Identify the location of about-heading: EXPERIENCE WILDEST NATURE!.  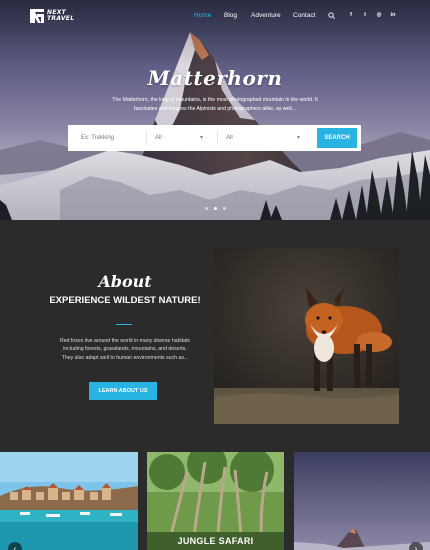
(125, 300).